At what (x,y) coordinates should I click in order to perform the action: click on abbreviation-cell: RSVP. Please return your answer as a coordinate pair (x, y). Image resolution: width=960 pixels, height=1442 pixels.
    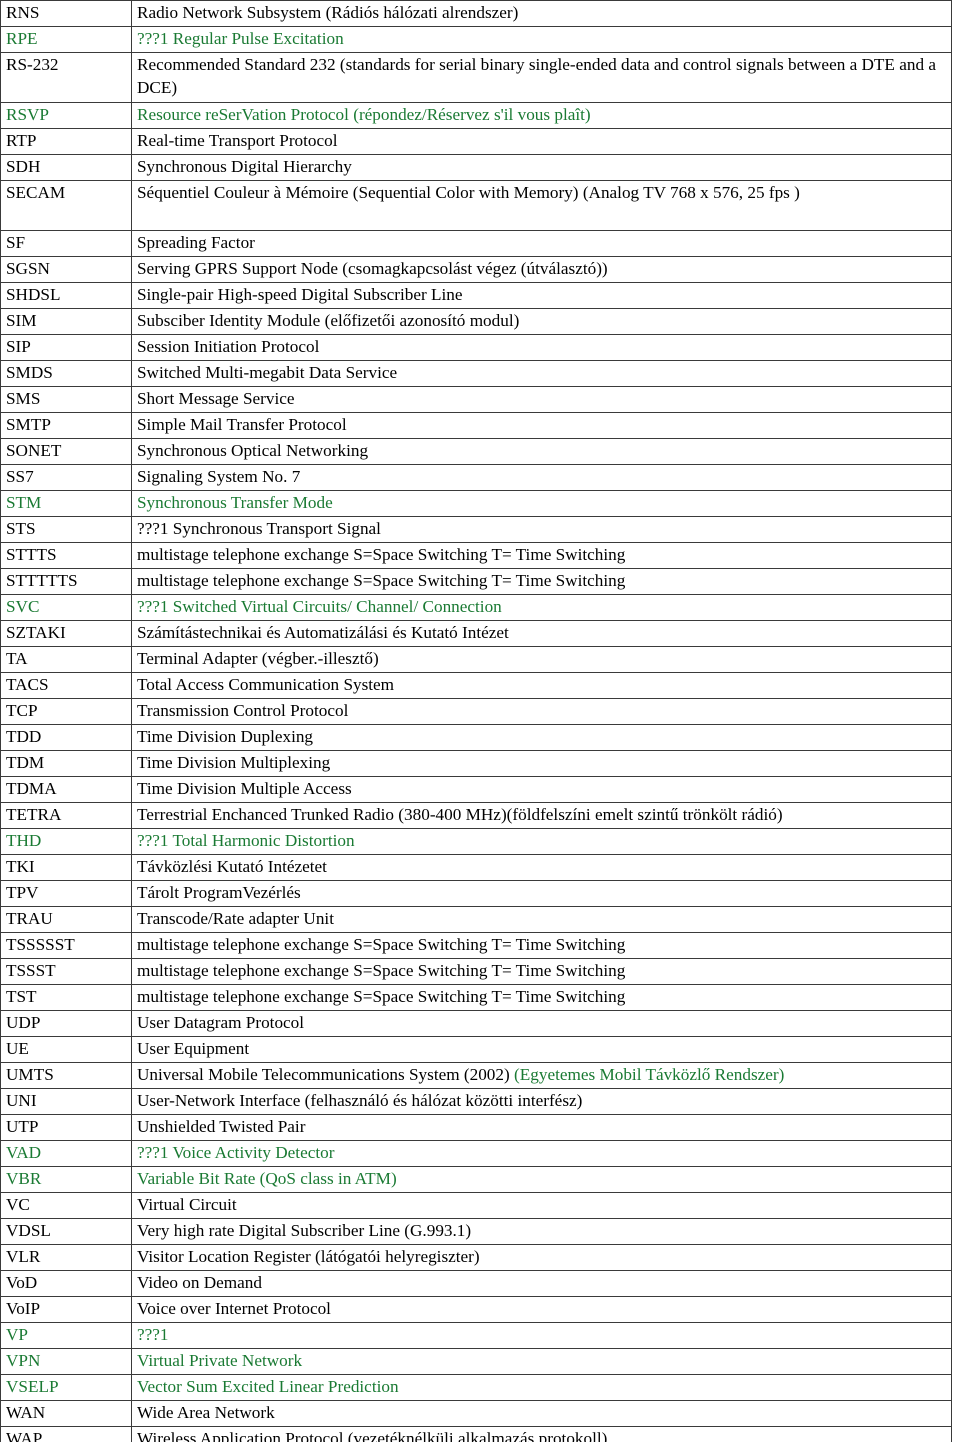
    Looking at the image, I should click on (66, 115).